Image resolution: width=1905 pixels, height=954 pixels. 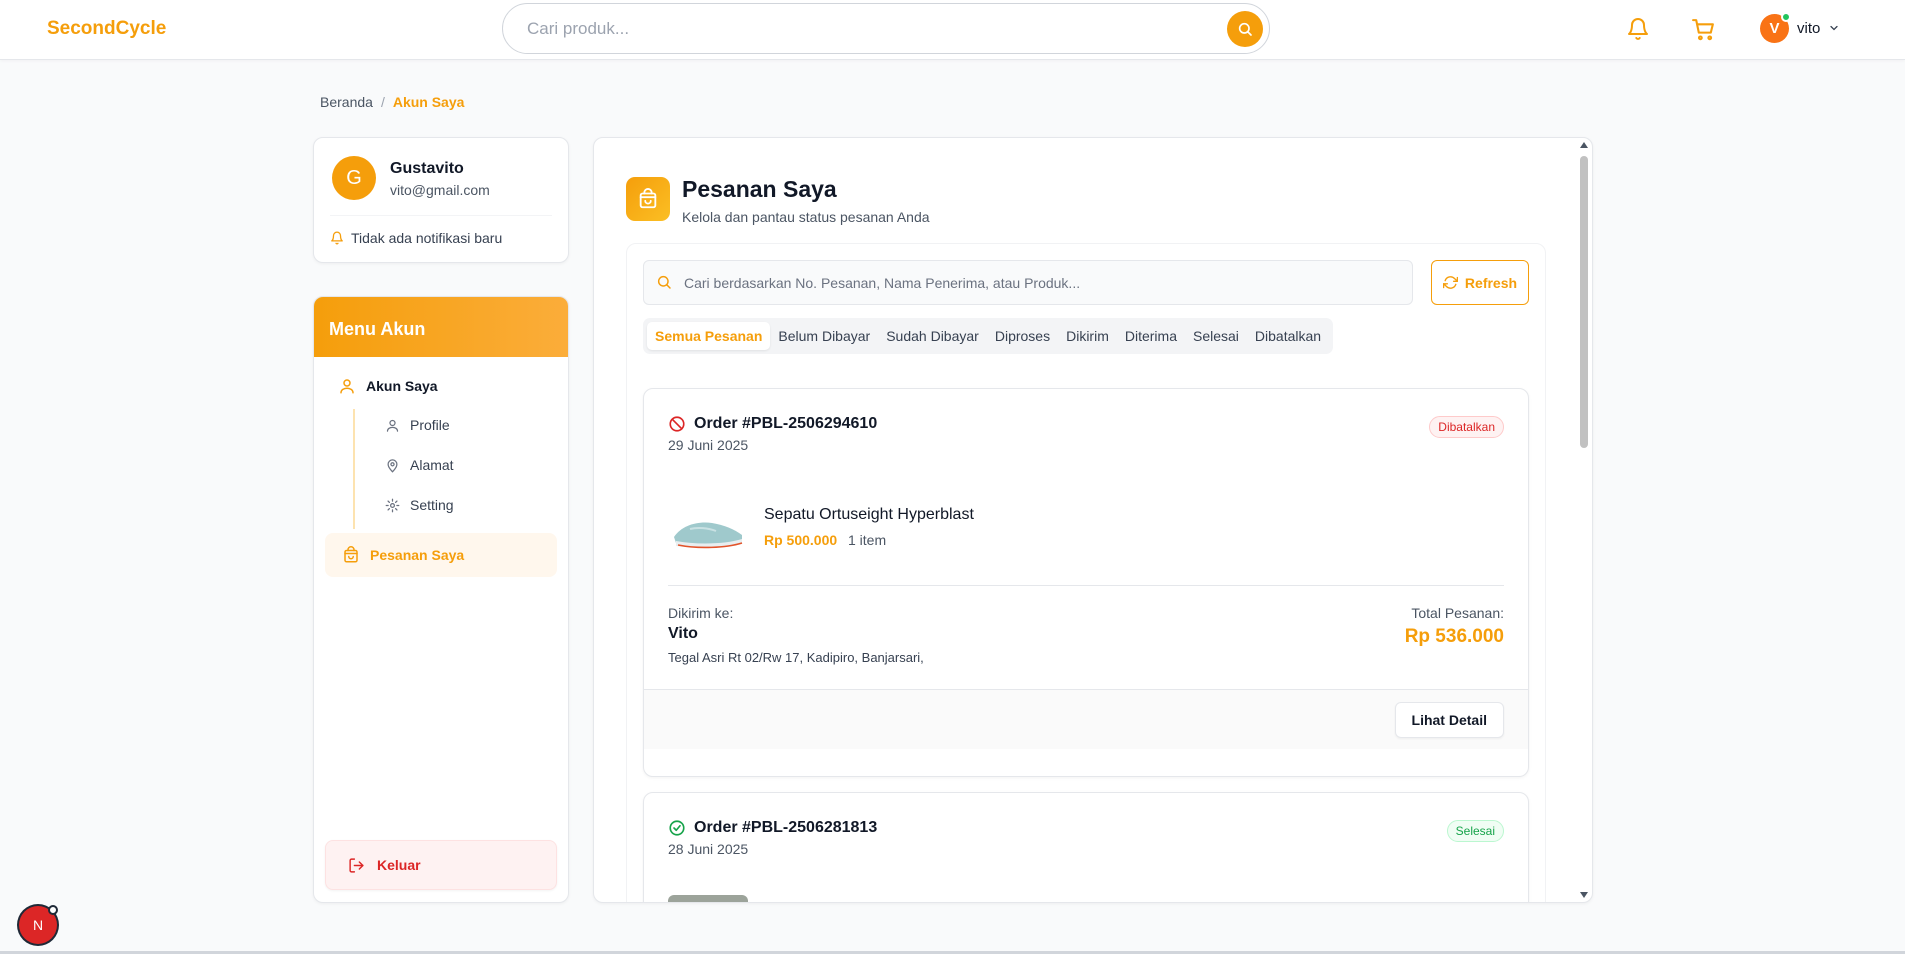 What do you see at coordinates (430, 425) in the screenshot?
I see `menu-item-label: Profile` at bounding box center [430, 425].